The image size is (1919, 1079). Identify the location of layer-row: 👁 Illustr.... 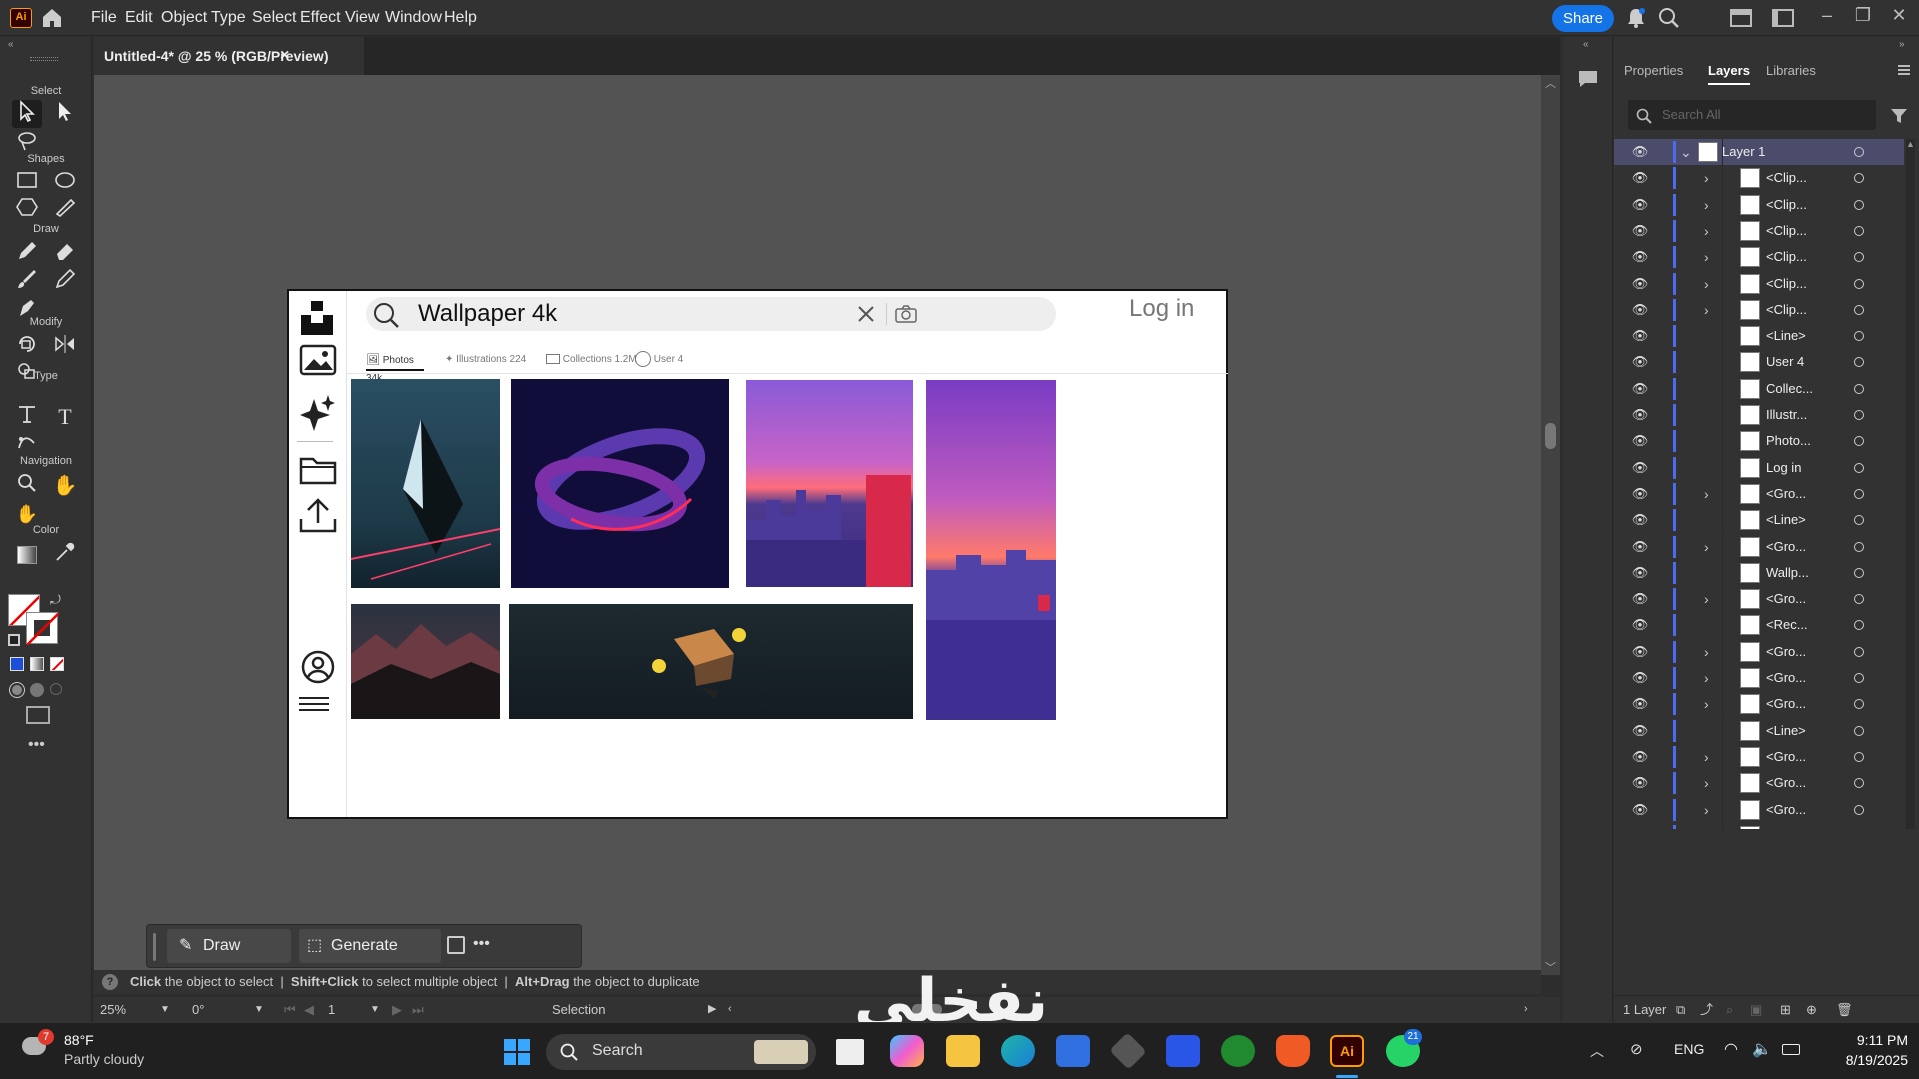
(1759, 415).